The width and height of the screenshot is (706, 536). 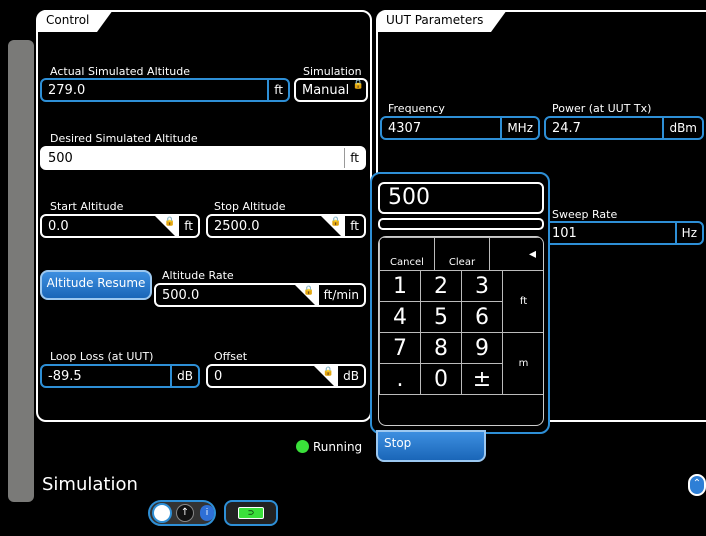 I want to click on keypad-key-3: 3, so click(x=482, y=286).